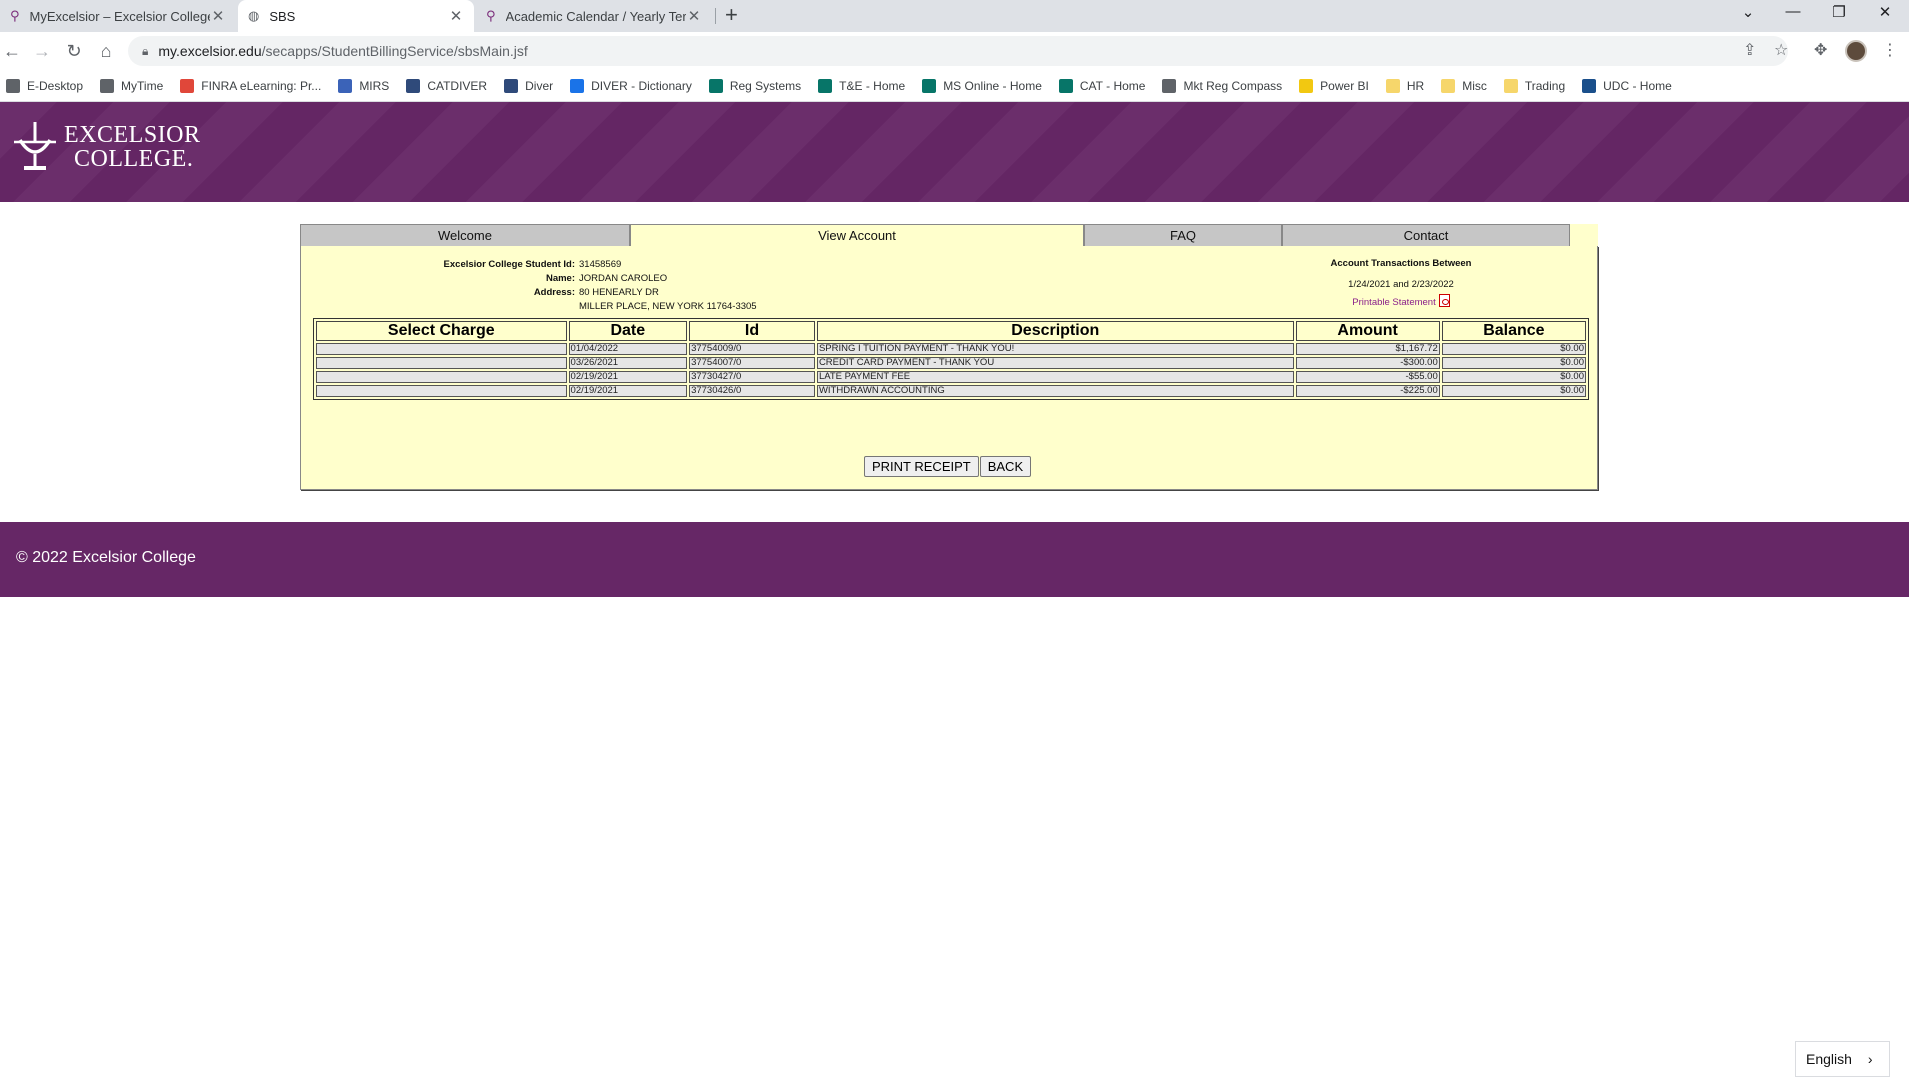 This screenshot has height=1079, width=1909. What do you see at coordinates (921, 466) in the screenshot?
I see `print-receipt-button: PRINT RECEIPT` at bounding box center [921, 466].